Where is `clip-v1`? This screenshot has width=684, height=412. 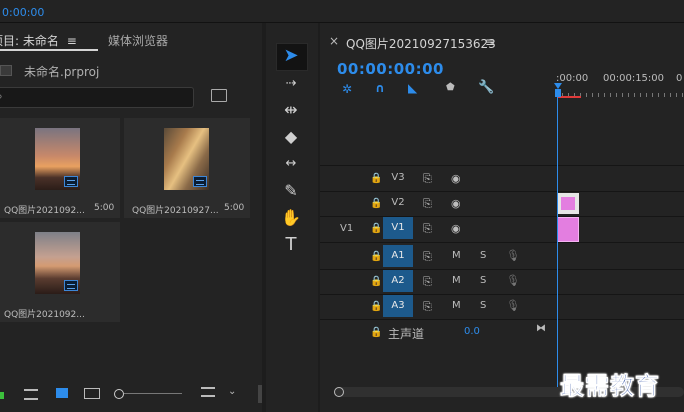
clip-v1 is located at coordinates (568, 229).